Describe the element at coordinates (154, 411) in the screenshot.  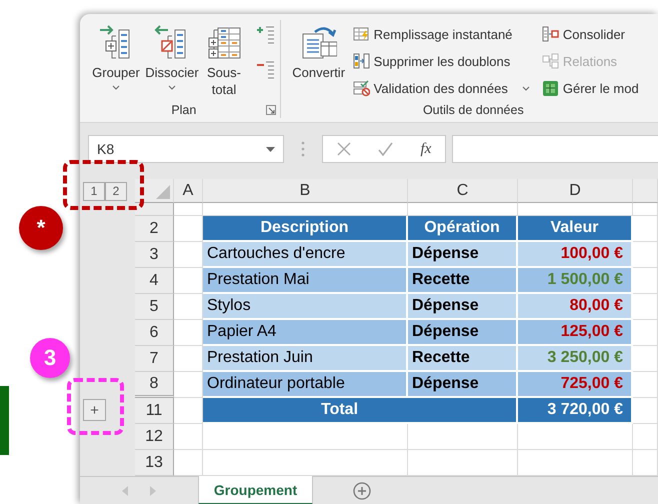
I see `row-header: 11` at that location.